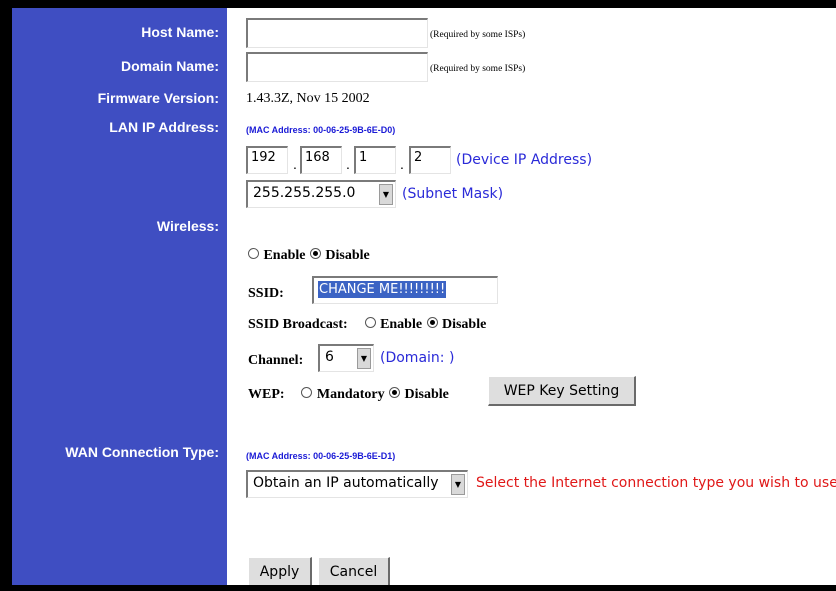  Describe the element at coordinates (418, 588) in the screenshot. I see `bottom-border` at that location.